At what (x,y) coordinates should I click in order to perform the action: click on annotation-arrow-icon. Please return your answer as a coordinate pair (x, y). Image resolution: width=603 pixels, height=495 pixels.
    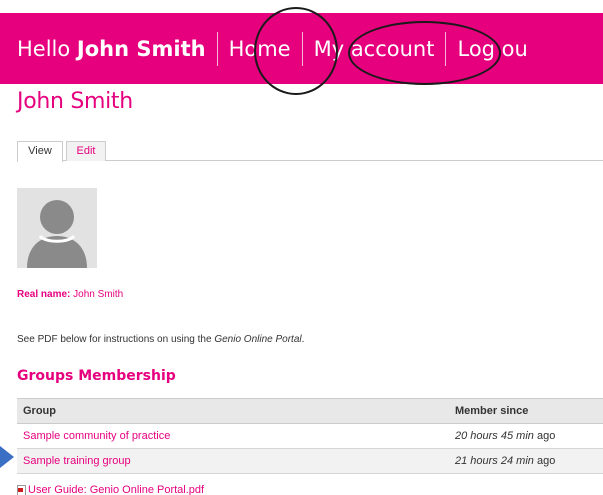
    Looking at the image, I should click on (7, 457).